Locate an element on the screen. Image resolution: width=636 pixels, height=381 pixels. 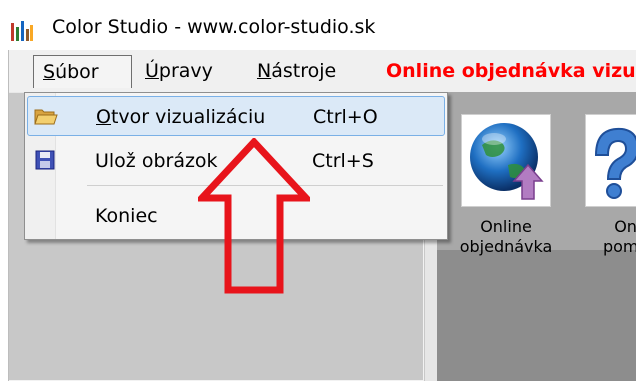
online-help-button is located at coordinates (610, 160).